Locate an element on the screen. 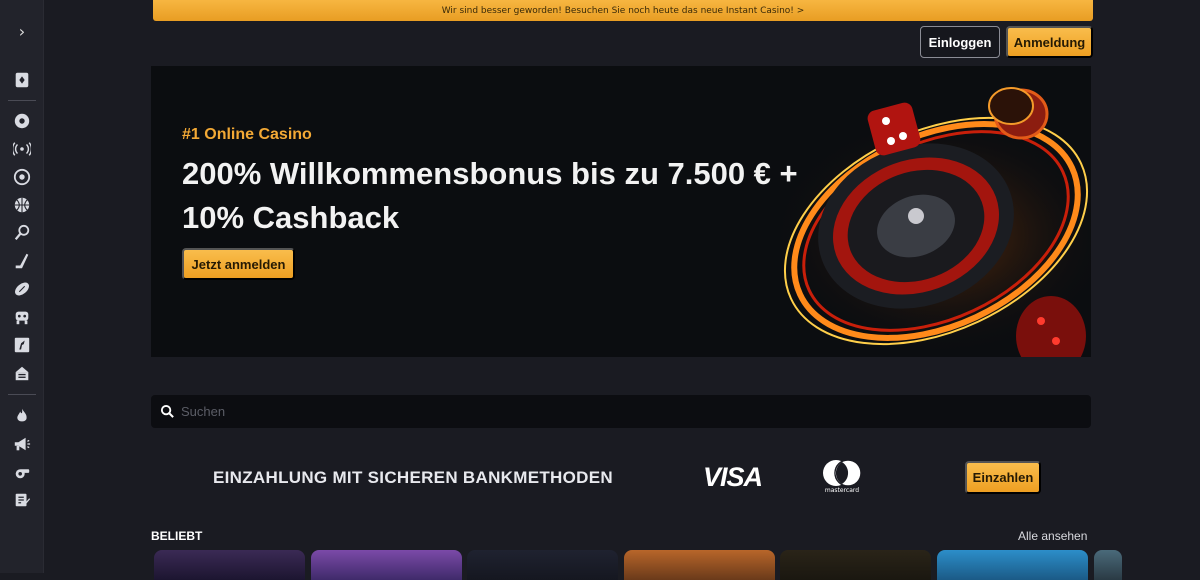 Image resolution: width=1200 pixels, height=580 pixels. bank-methods-title: EINZAHLUNG MIT SICHEREN BANKMETHODEN is located at coordinates (413, 477).